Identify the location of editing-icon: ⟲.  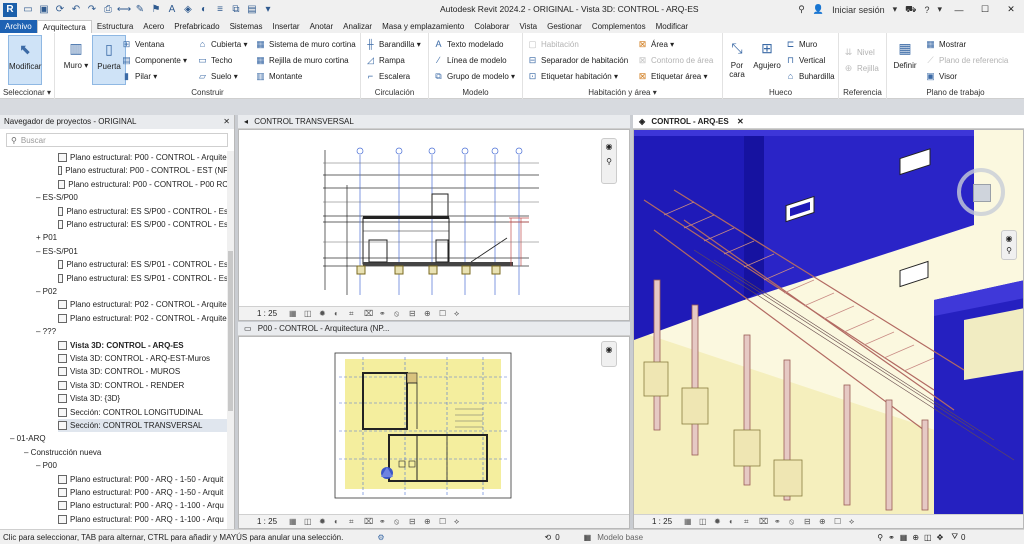
(548, 537).